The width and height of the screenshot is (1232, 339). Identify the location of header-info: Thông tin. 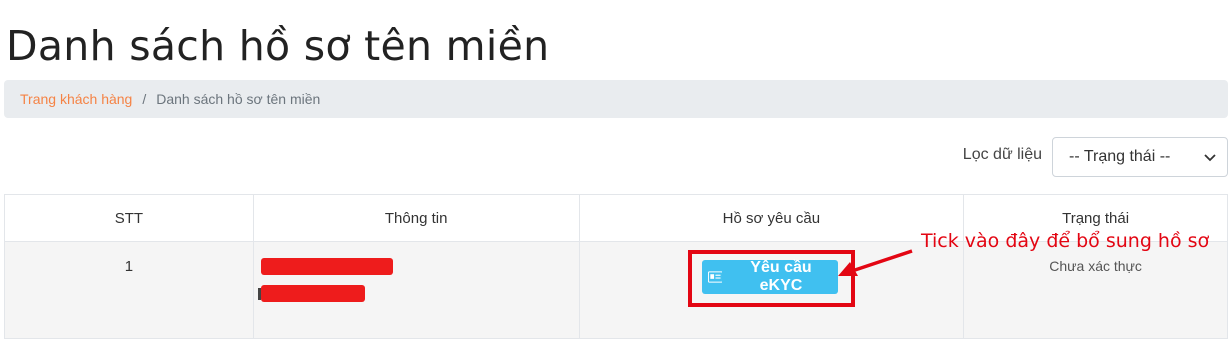
(416, 218).